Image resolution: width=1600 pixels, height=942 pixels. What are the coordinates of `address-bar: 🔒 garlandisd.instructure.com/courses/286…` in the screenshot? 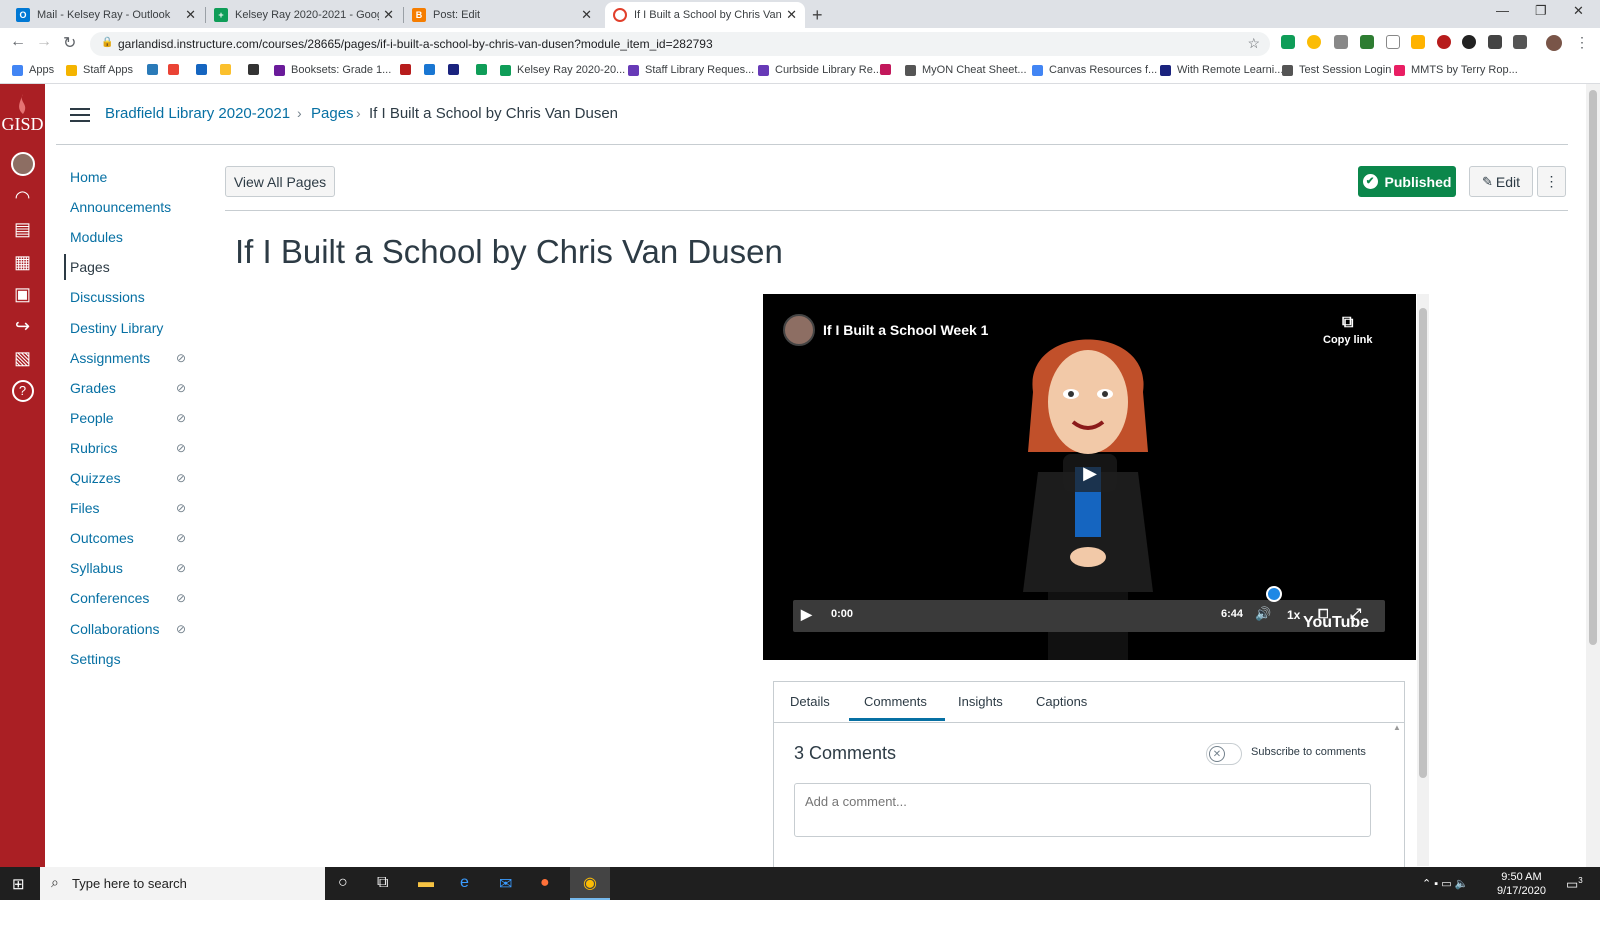 It's located at (680, 44).